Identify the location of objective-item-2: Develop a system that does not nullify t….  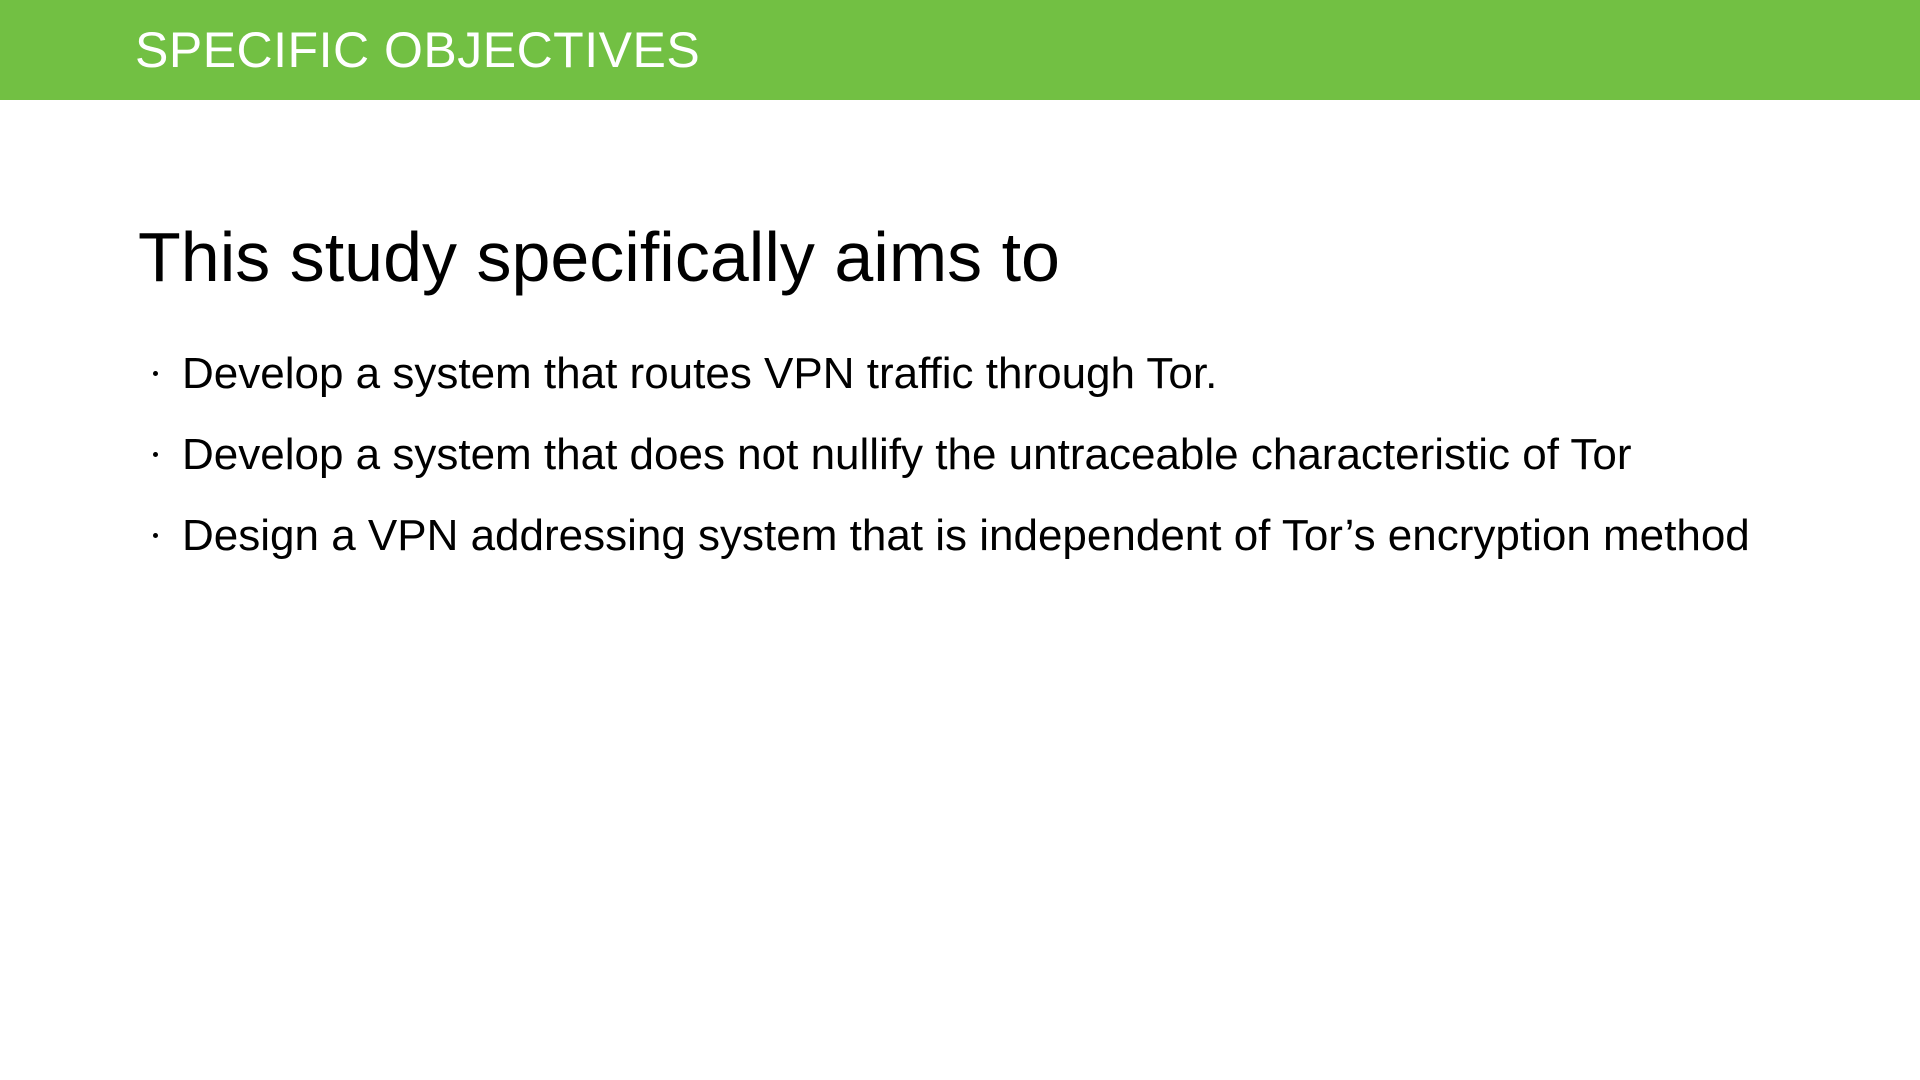
(965, 454).